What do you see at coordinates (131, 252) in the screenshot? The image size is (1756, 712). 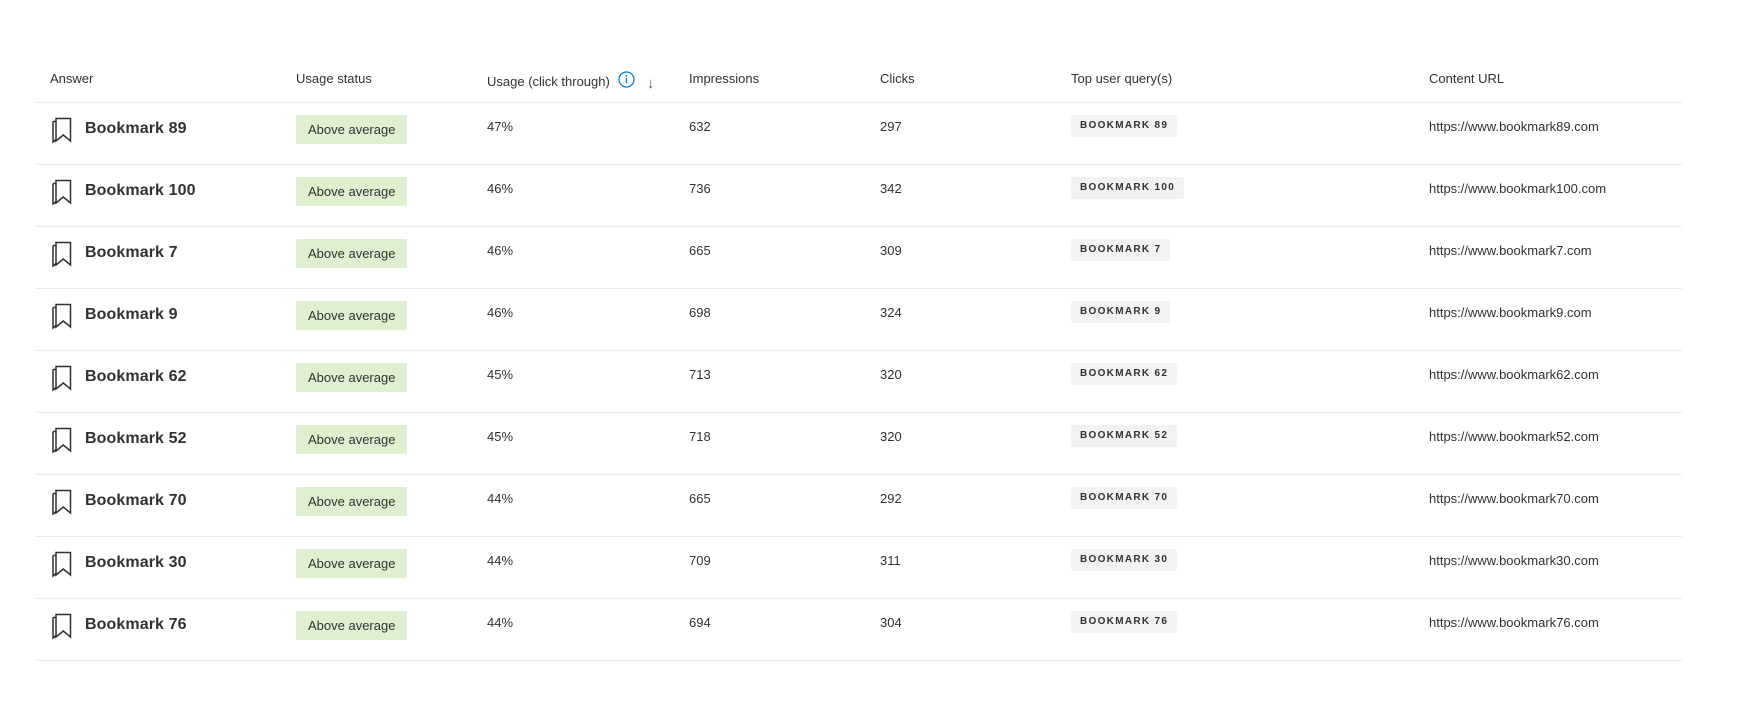 I see `answer-name: Bookmark 7` at bounding box center [131, 252].